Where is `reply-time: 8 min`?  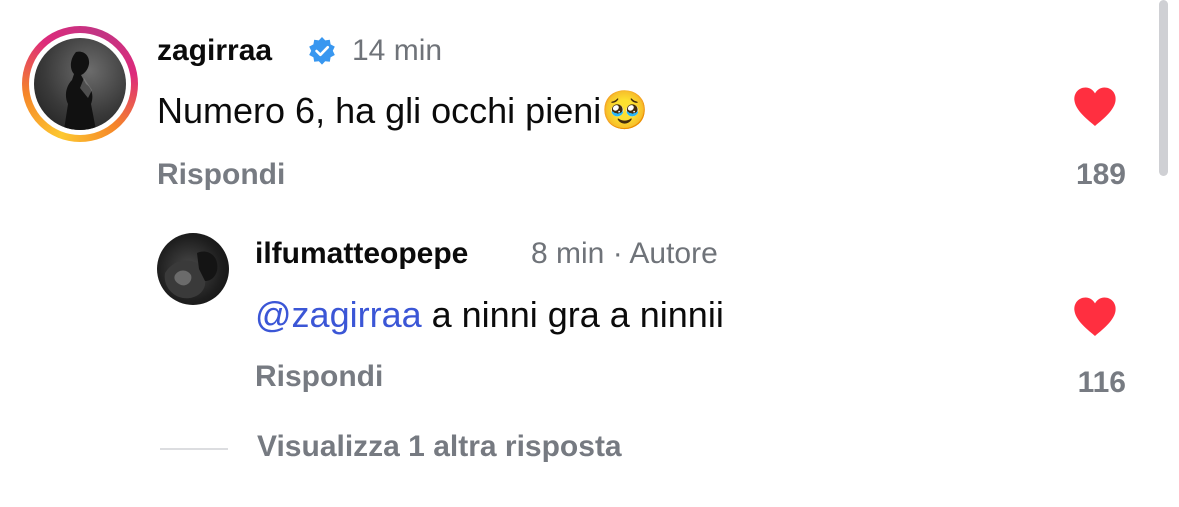 reply-time: 8 min is located at coordinates (568, 253).